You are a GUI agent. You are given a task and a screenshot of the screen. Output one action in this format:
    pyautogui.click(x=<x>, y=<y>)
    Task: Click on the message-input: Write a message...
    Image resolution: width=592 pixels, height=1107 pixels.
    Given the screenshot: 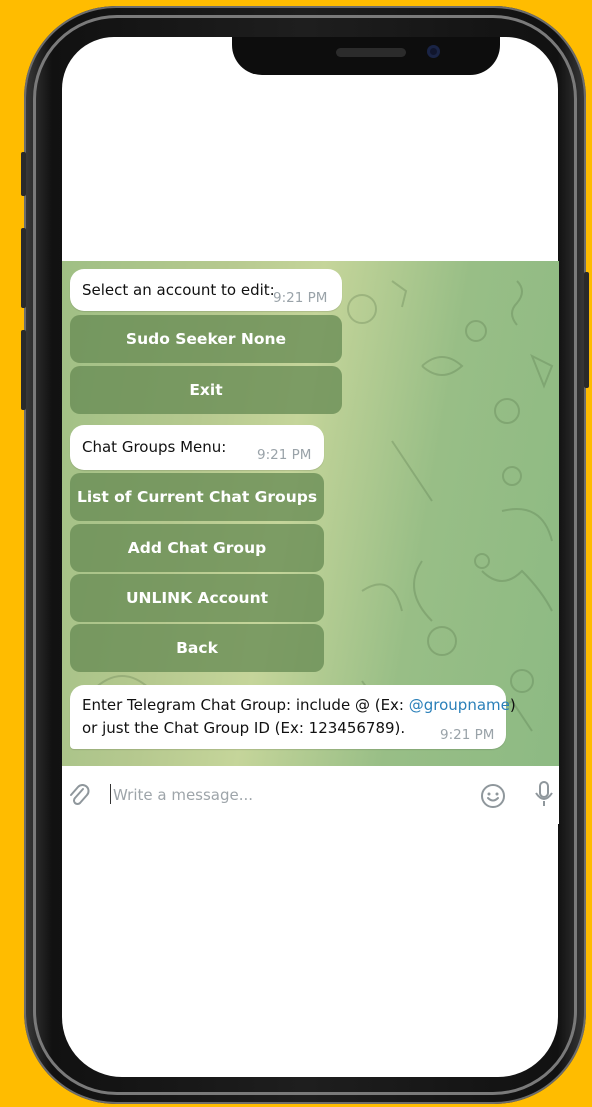 What is the action you would take?
    pyautogui.click(x=183, y=795)
    